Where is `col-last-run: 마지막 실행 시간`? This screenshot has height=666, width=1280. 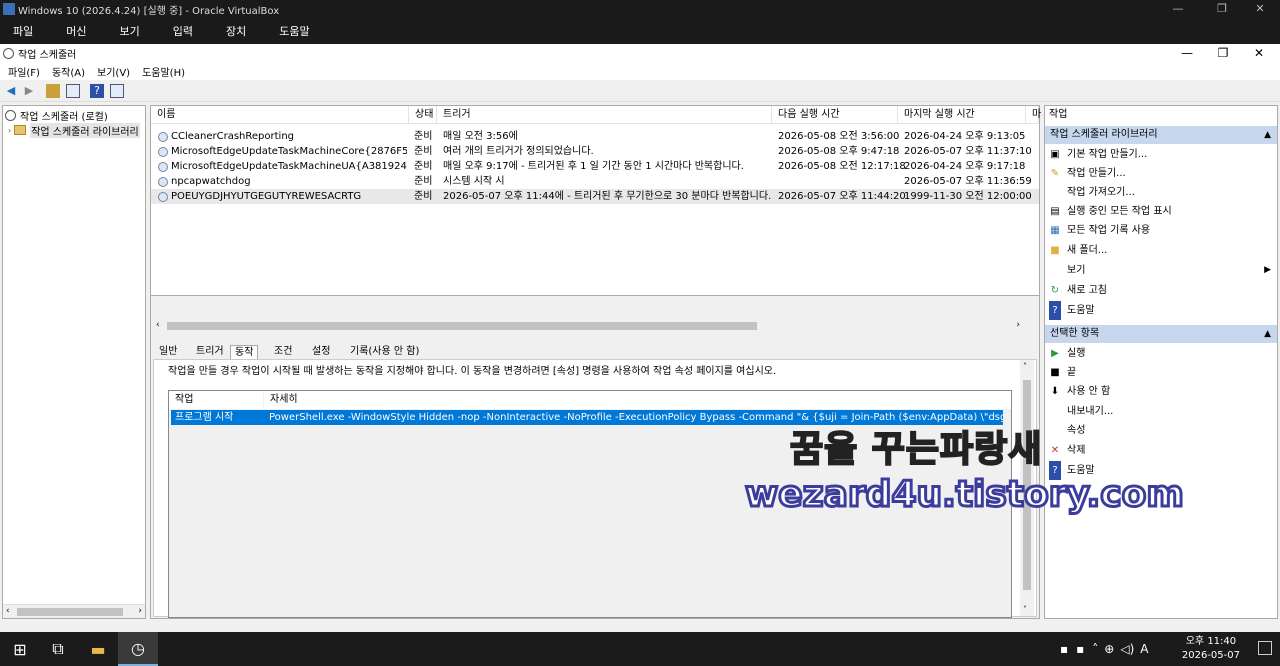
col-last-run: 마지막 실행 시간 is located at coordinates (962, 115).